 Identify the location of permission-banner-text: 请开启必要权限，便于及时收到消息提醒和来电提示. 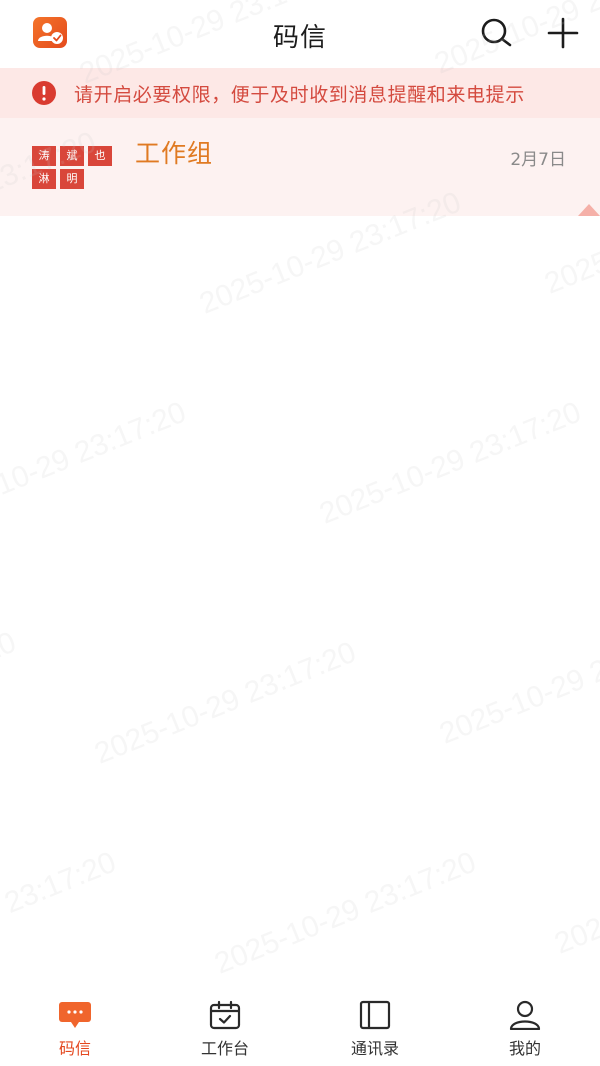
(299, 94).